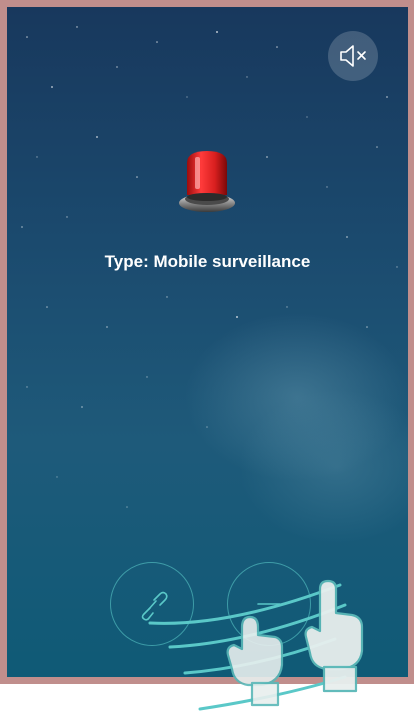 The height and width of the screenshot is (715, 414). I want to click on speaker-muted-icon, so click(353, 56).